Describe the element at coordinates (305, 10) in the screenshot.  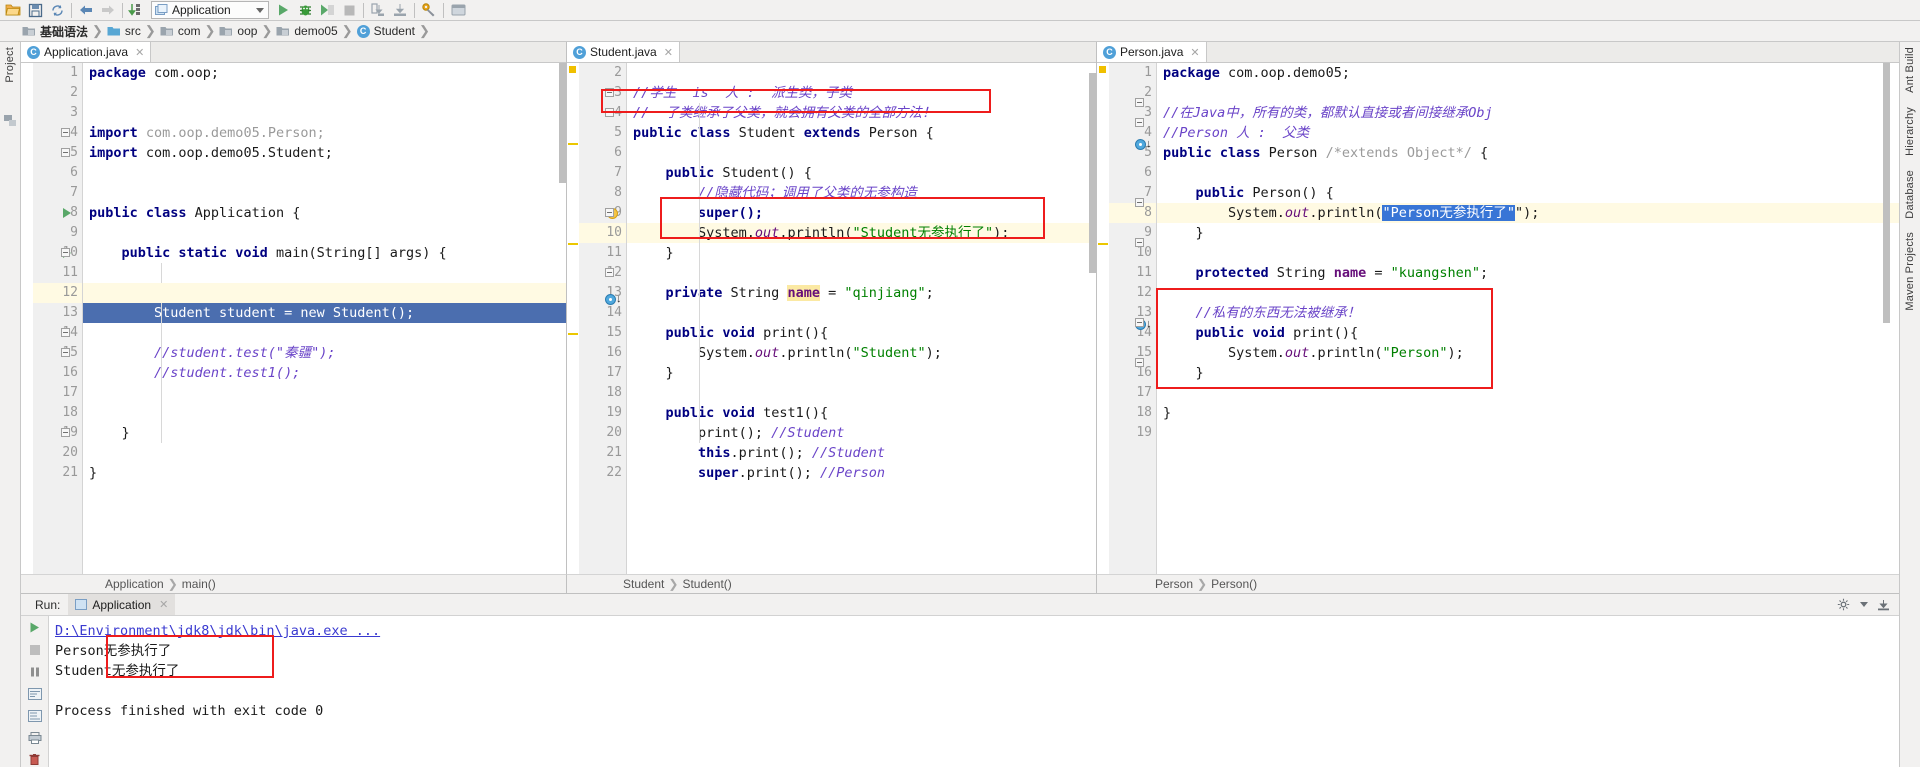
I see `debug-icon` at that location.